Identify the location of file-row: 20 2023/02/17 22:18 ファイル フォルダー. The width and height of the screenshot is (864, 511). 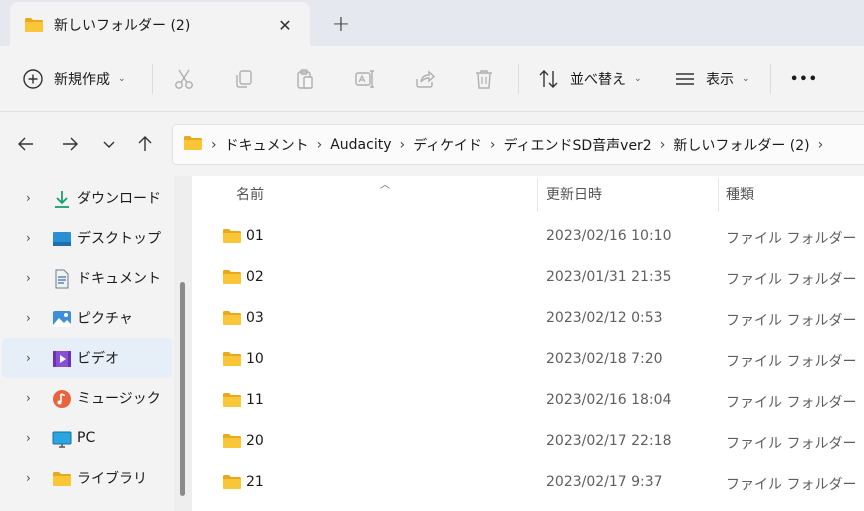
(528, 441).